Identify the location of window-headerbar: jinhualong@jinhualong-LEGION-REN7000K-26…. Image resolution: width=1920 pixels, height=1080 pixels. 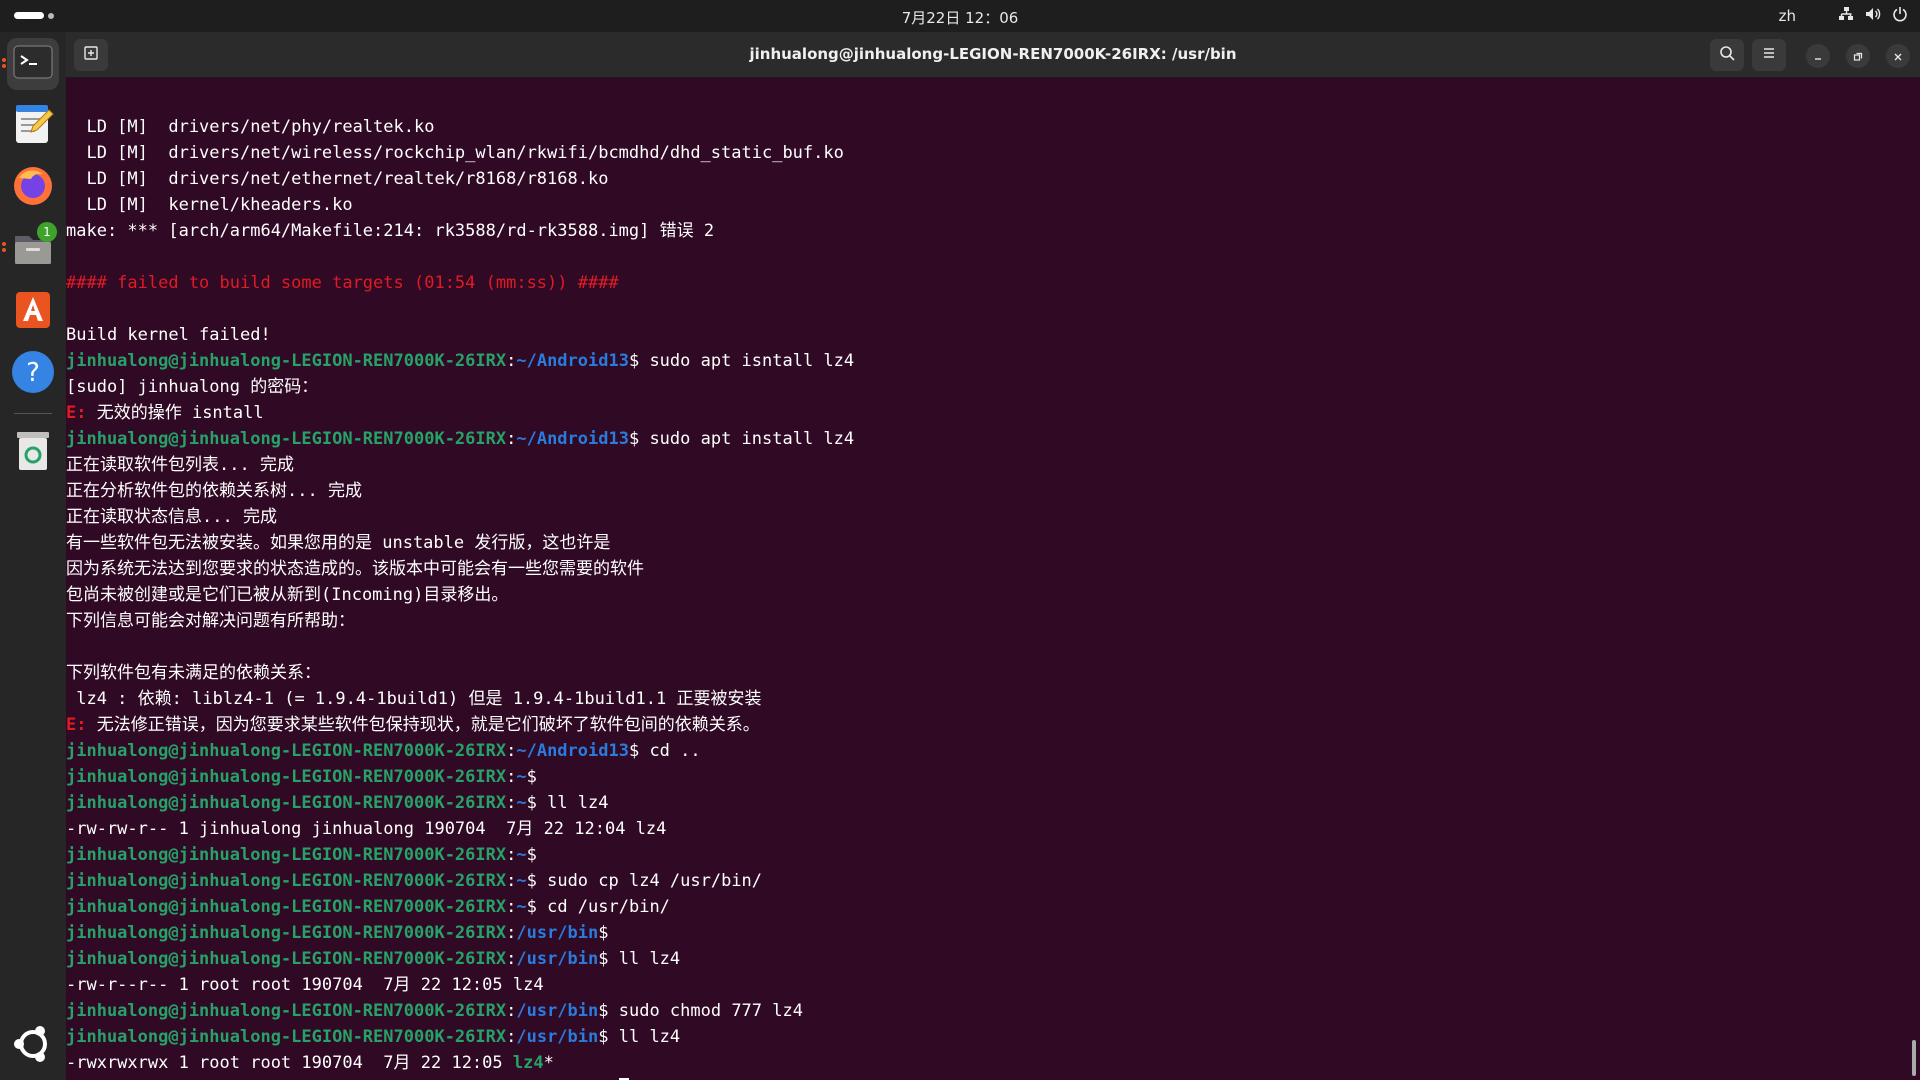
(993, 55).